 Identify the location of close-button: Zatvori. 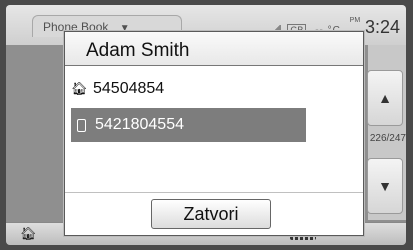
(211, 214).